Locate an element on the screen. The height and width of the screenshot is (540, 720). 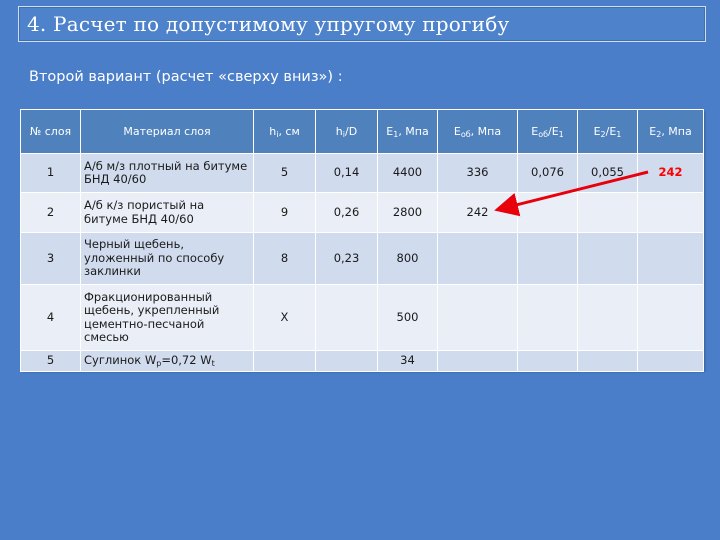
cell-e1: 2800 is located at coordinates (407, 212).